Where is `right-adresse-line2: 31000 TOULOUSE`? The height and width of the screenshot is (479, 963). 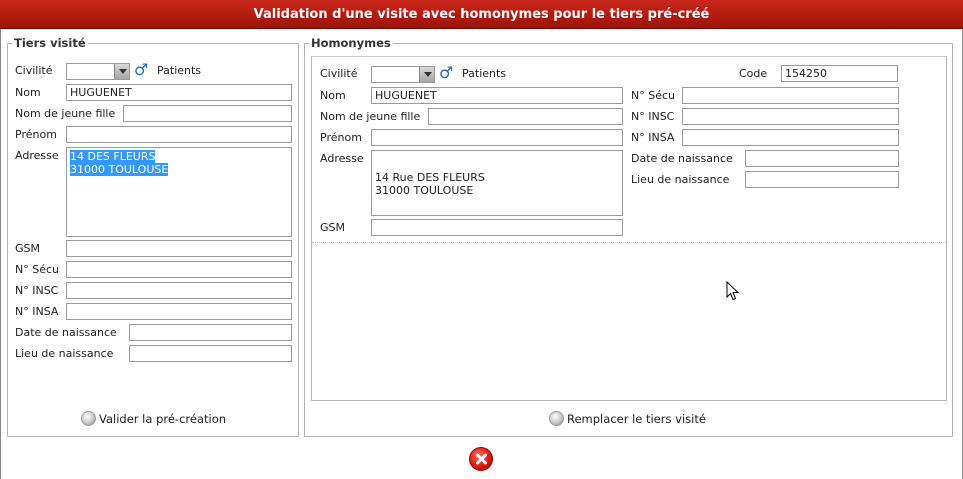 right-adresse-line2: 31000 TOULOUSE is located at coordinates (424, 190).